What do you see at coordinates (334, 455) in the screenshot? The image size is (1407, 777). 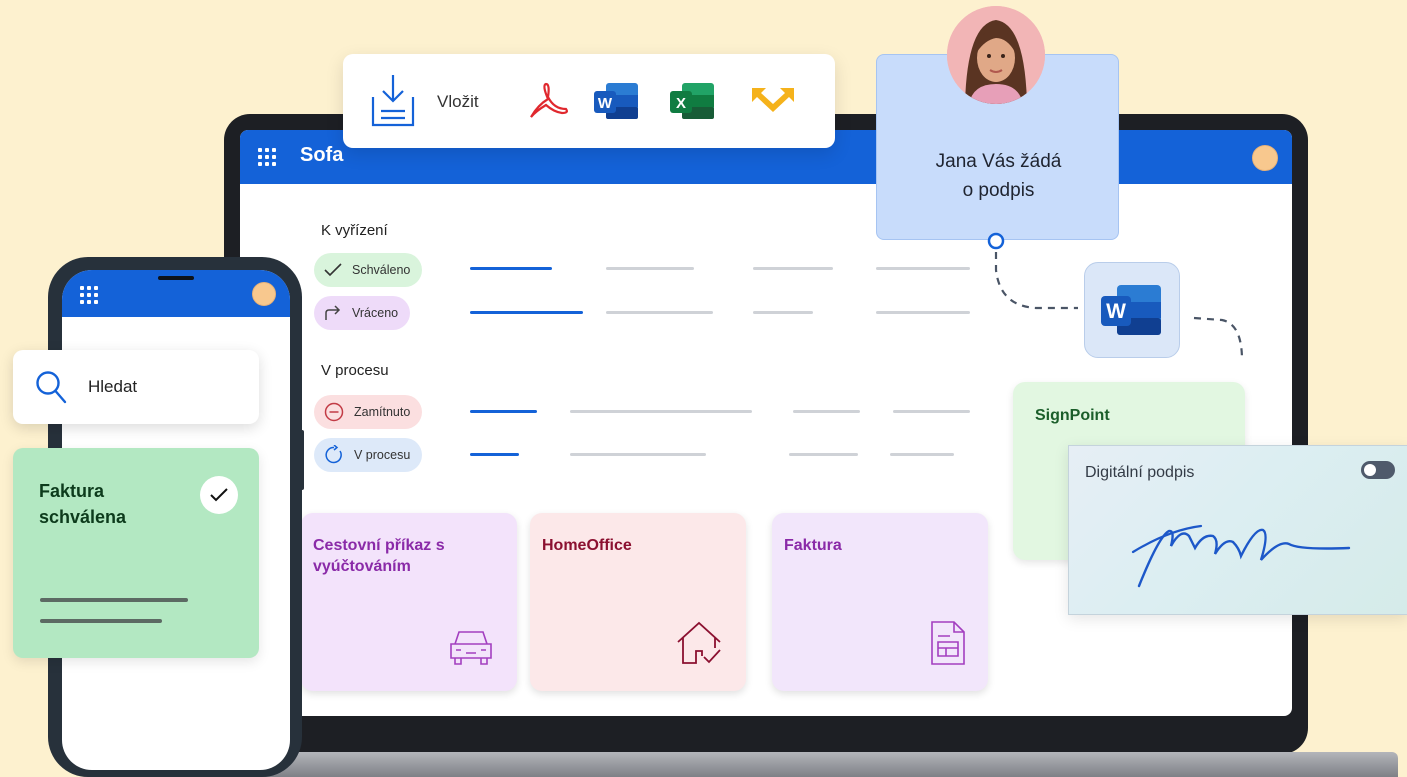 I see `refresh-icon` at bounding box center [334, 455].